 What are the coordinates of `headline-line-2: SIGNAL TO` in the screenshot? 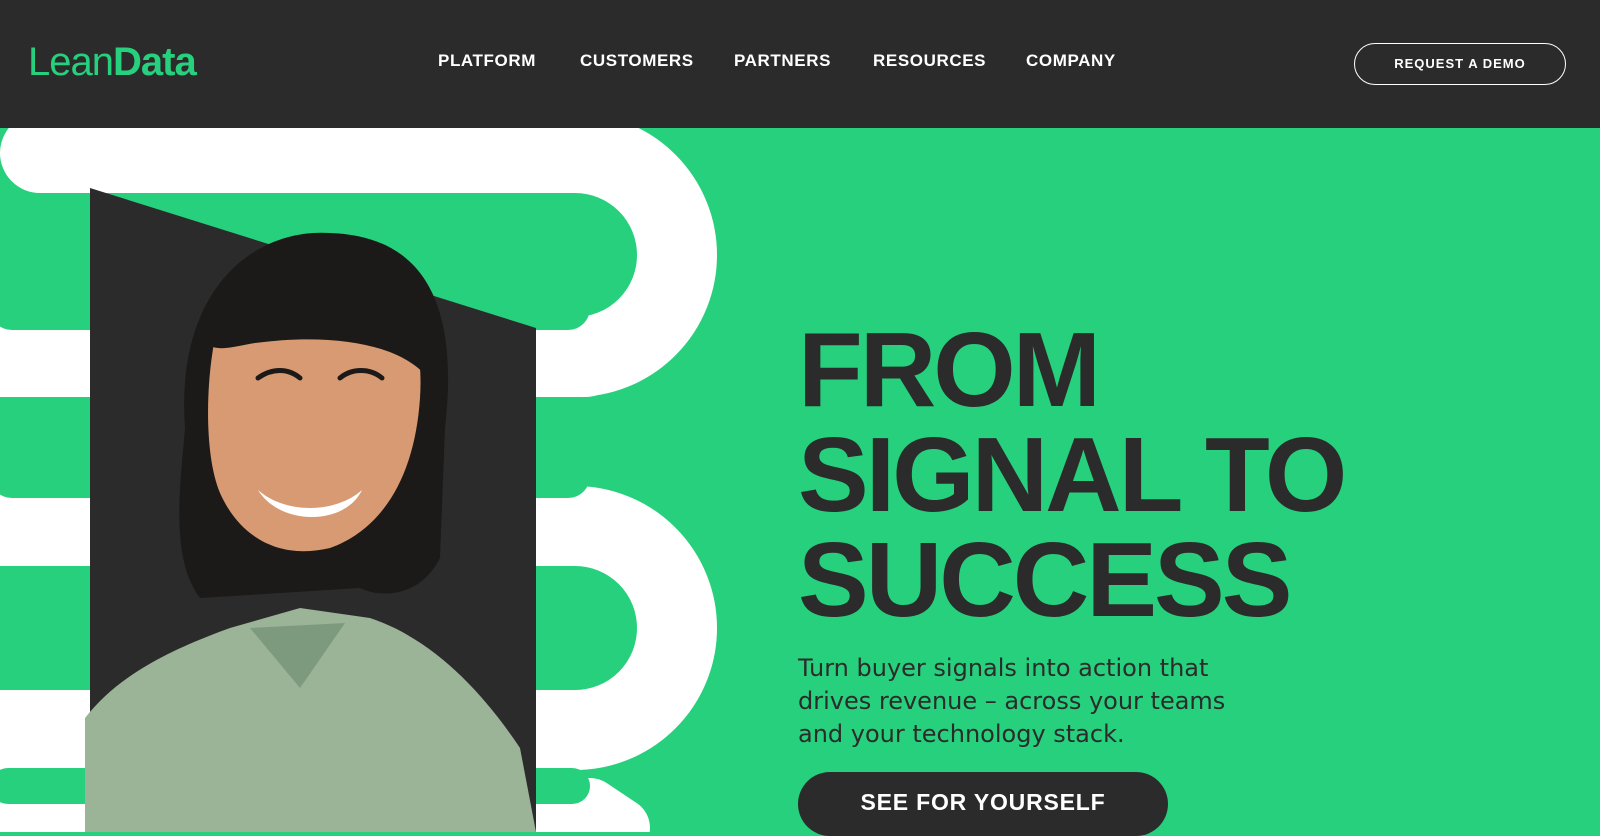 It's located at (1072, 475).